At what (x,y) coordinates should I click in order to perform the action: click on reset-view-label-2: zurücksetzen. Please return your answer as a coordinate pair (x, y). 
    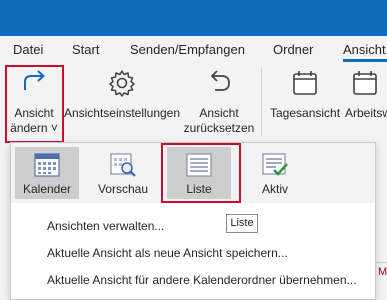
    Looking at the image, I should click on (219, 128).